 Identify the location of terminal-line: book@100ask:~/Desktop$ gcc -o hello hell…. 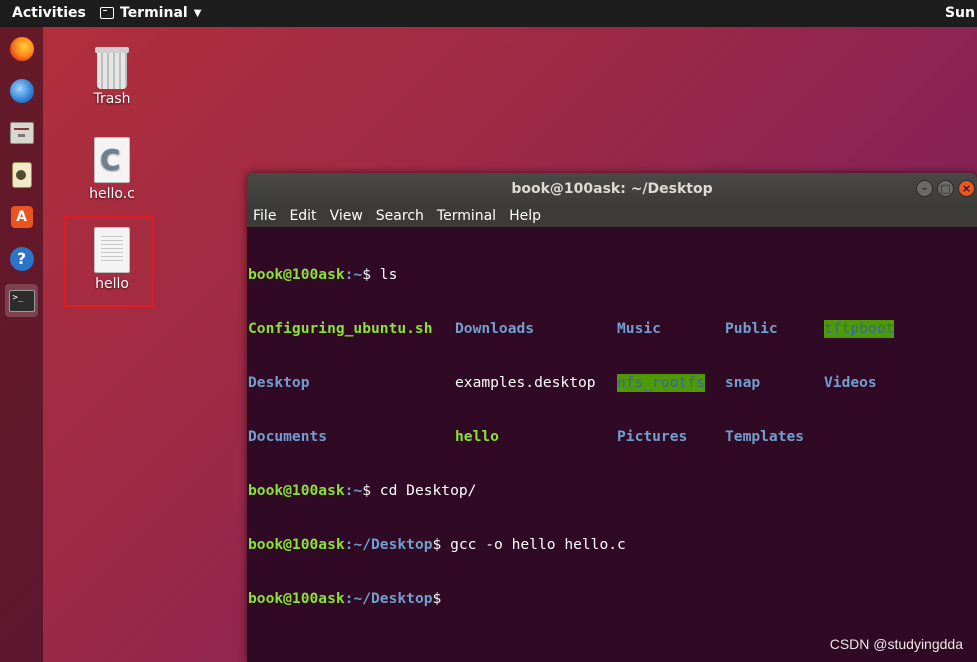
(612, 545).